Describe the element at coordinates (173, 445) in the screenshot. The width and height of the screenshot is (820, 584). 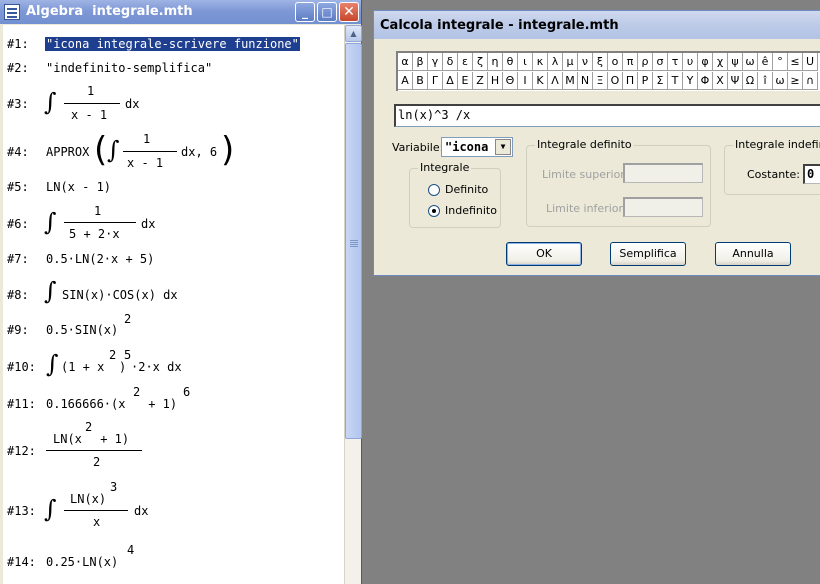
I see `expression-row: #12: LN(x 2 + 1) 2` at that location.